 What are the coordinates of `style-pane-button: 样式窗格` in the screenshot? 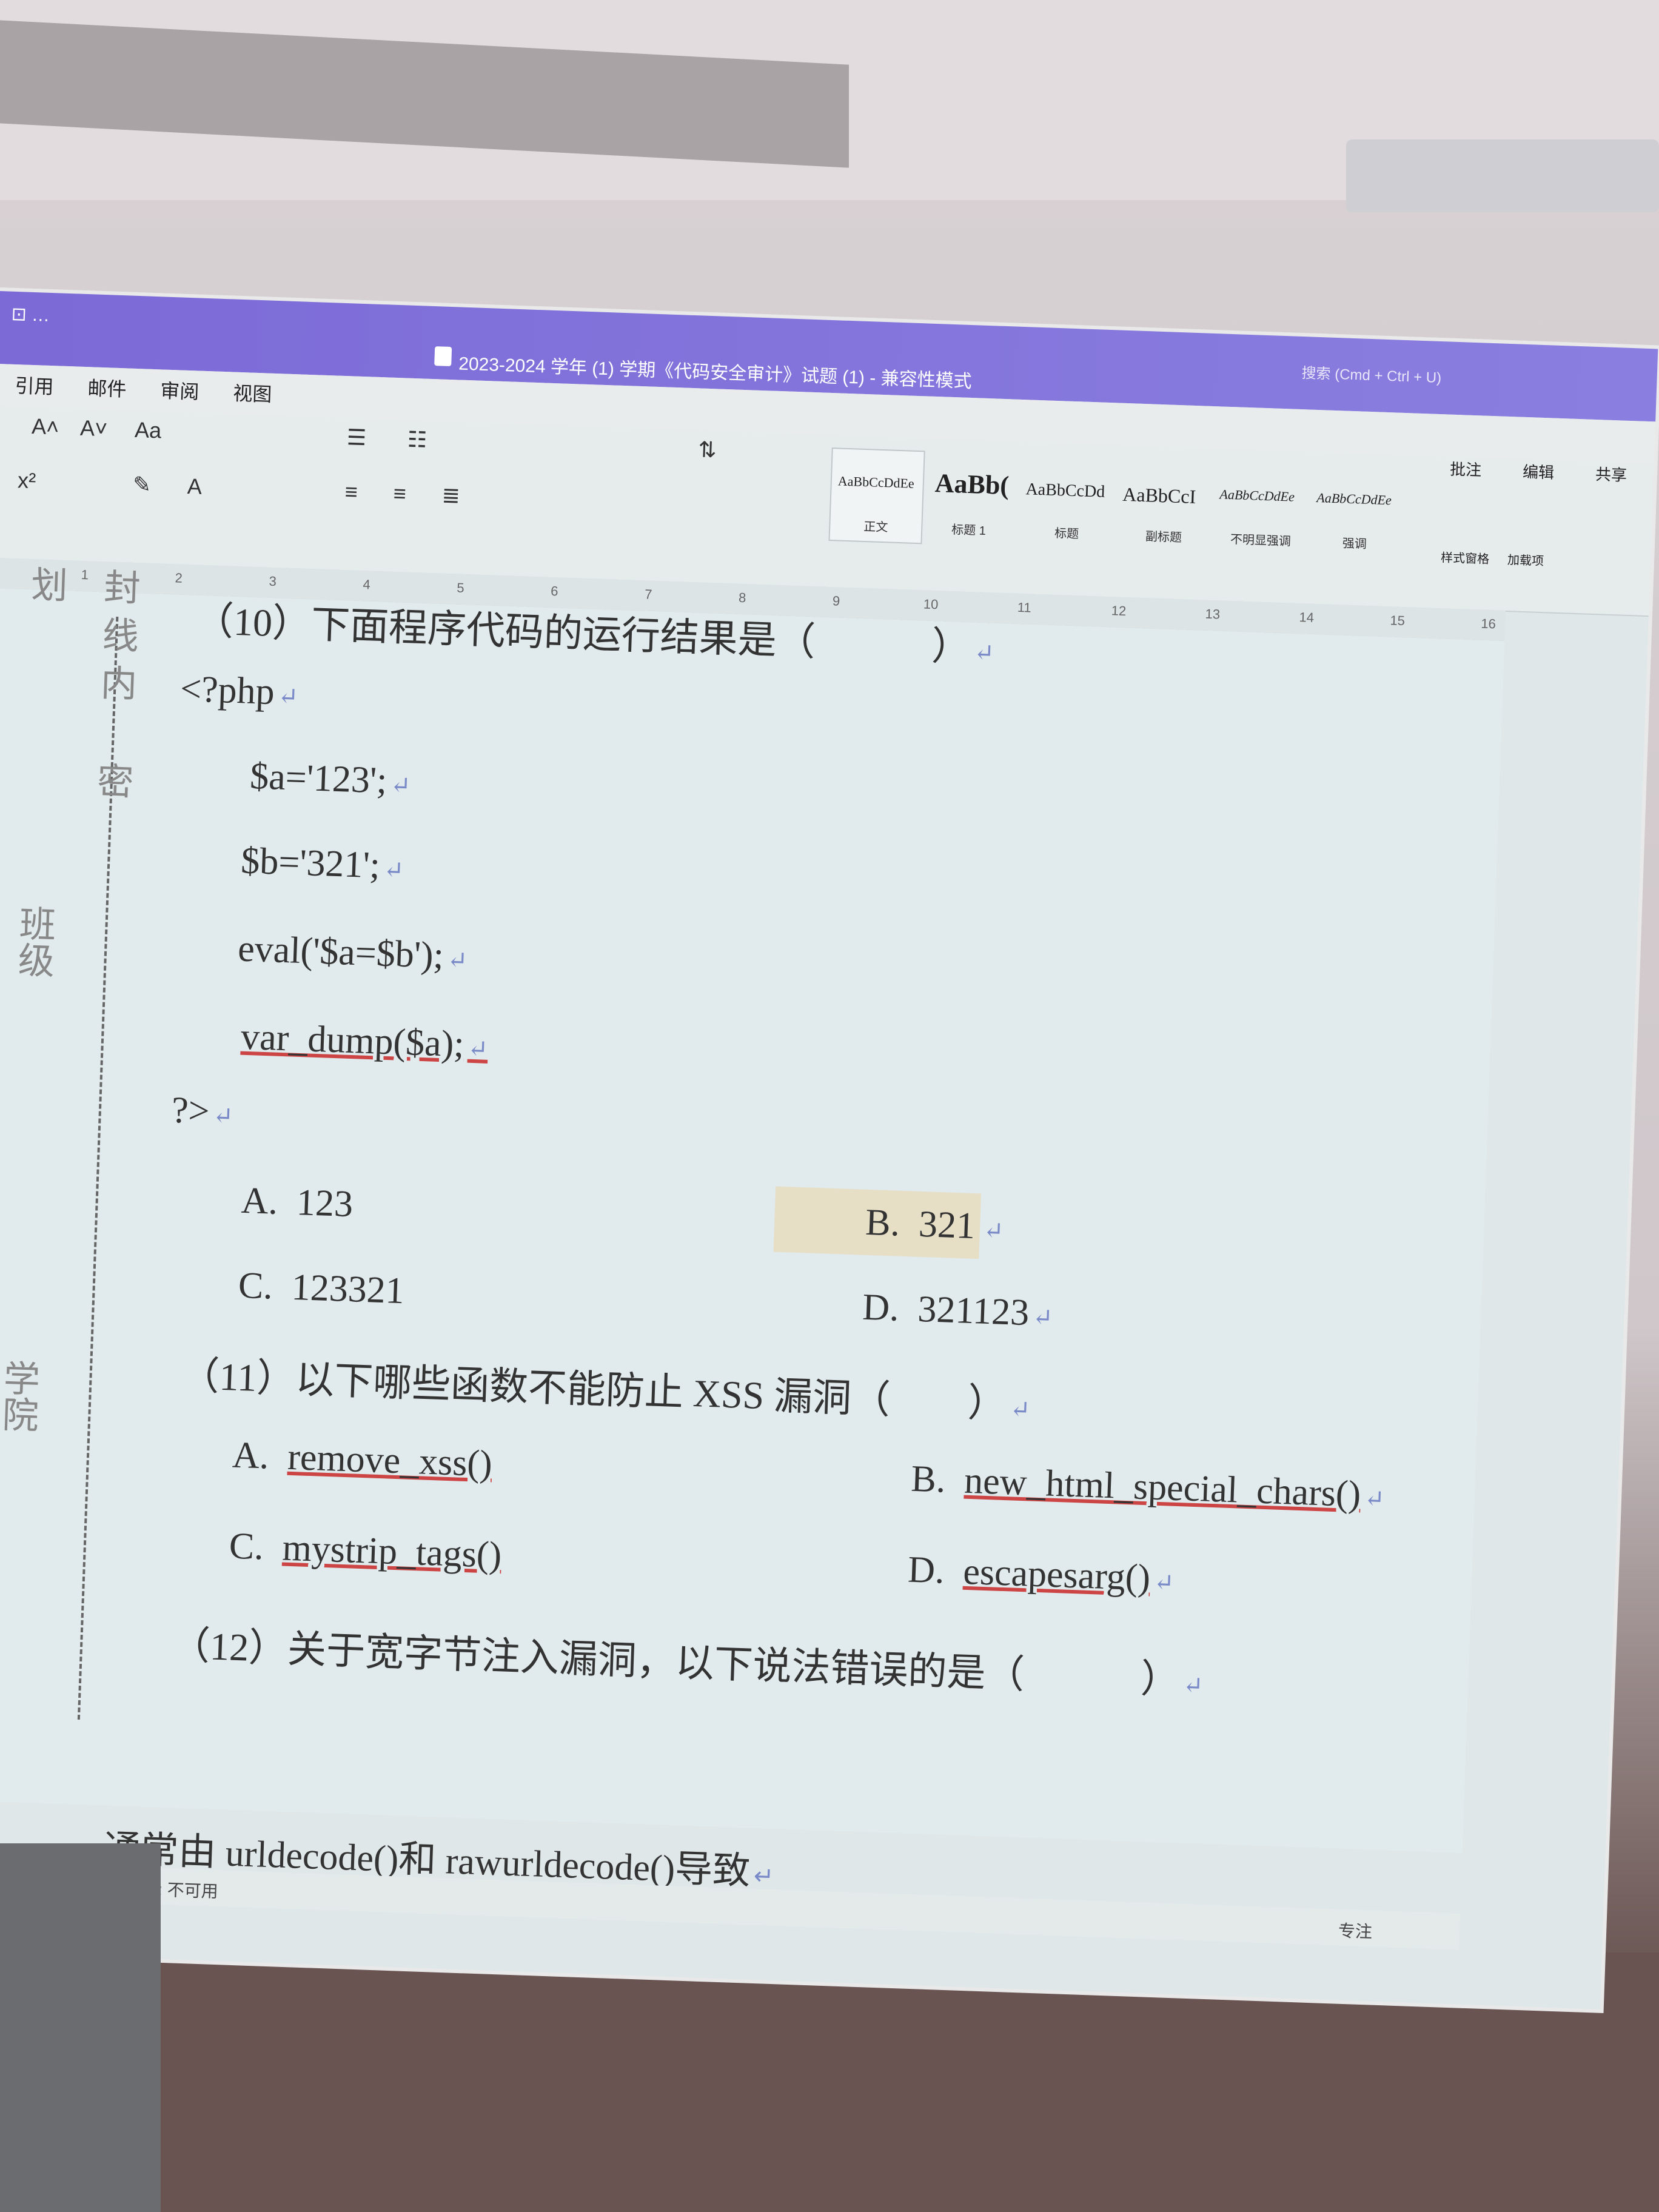 It's located at (1465, 557).